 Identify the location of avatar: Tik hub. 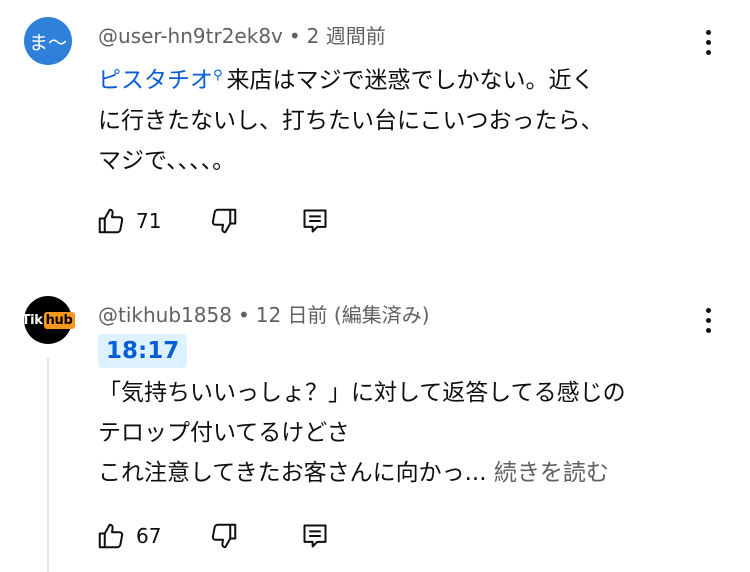
(48, 320).